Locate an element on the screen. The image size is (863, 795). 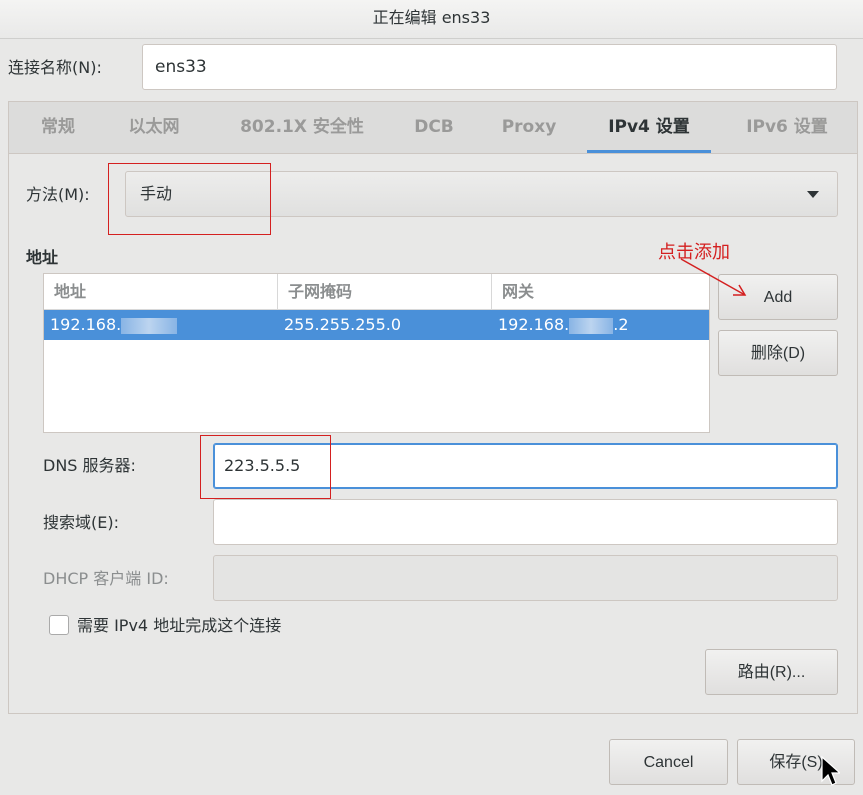
gateway-value: 192.168. is located at coordinates (534, 324).